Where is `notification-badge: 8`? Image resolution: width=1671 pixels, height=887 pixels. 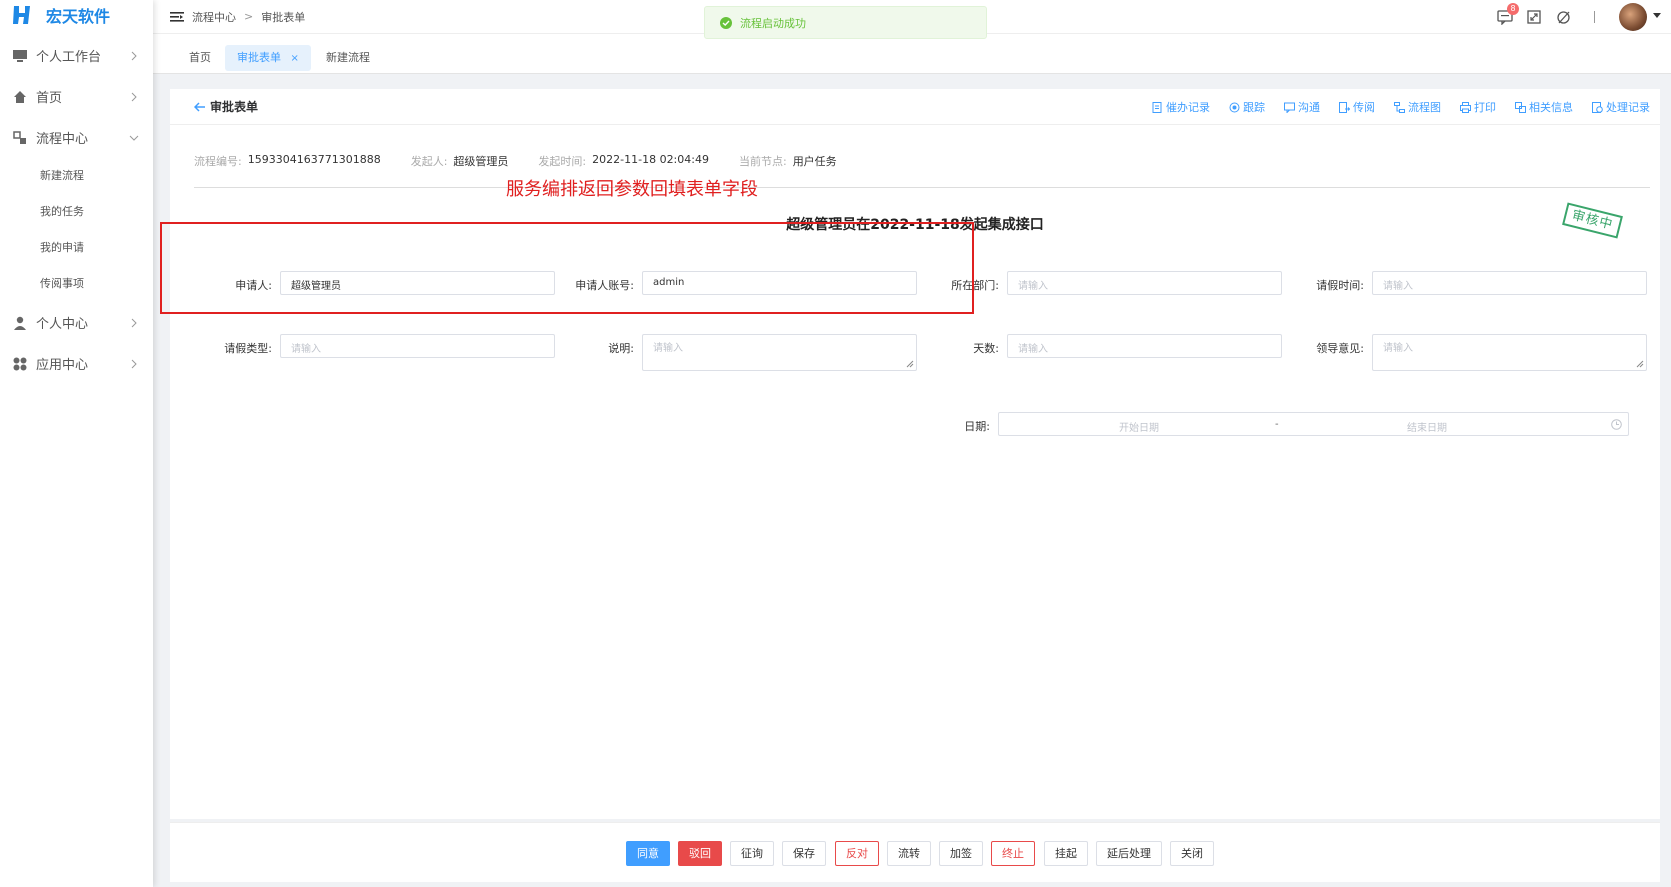 notification-badge: 8 is located at coordinates (1513, 9).